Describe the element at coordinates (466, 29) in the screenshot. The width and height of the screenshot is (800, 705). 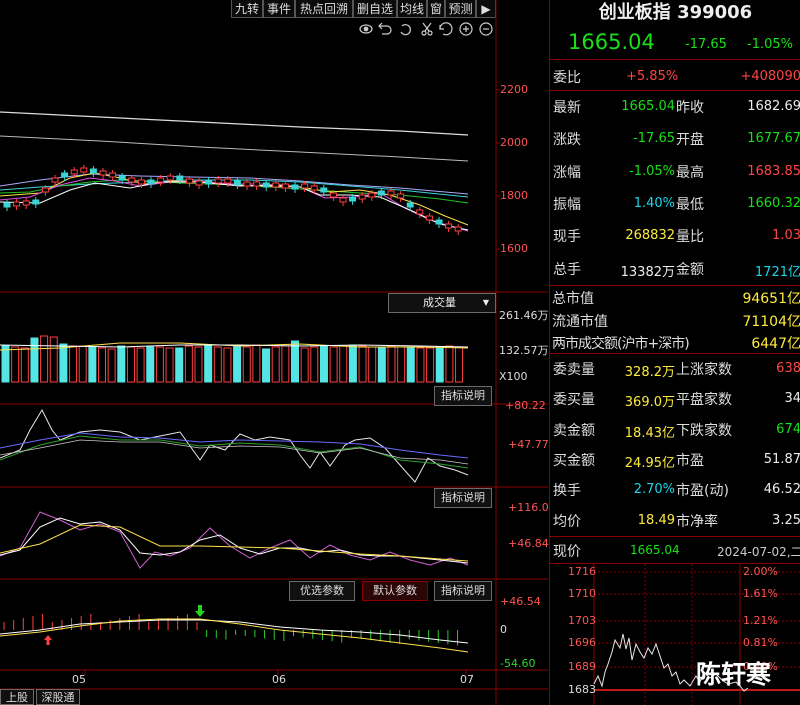
I see `zoom-in-icon` at that location.